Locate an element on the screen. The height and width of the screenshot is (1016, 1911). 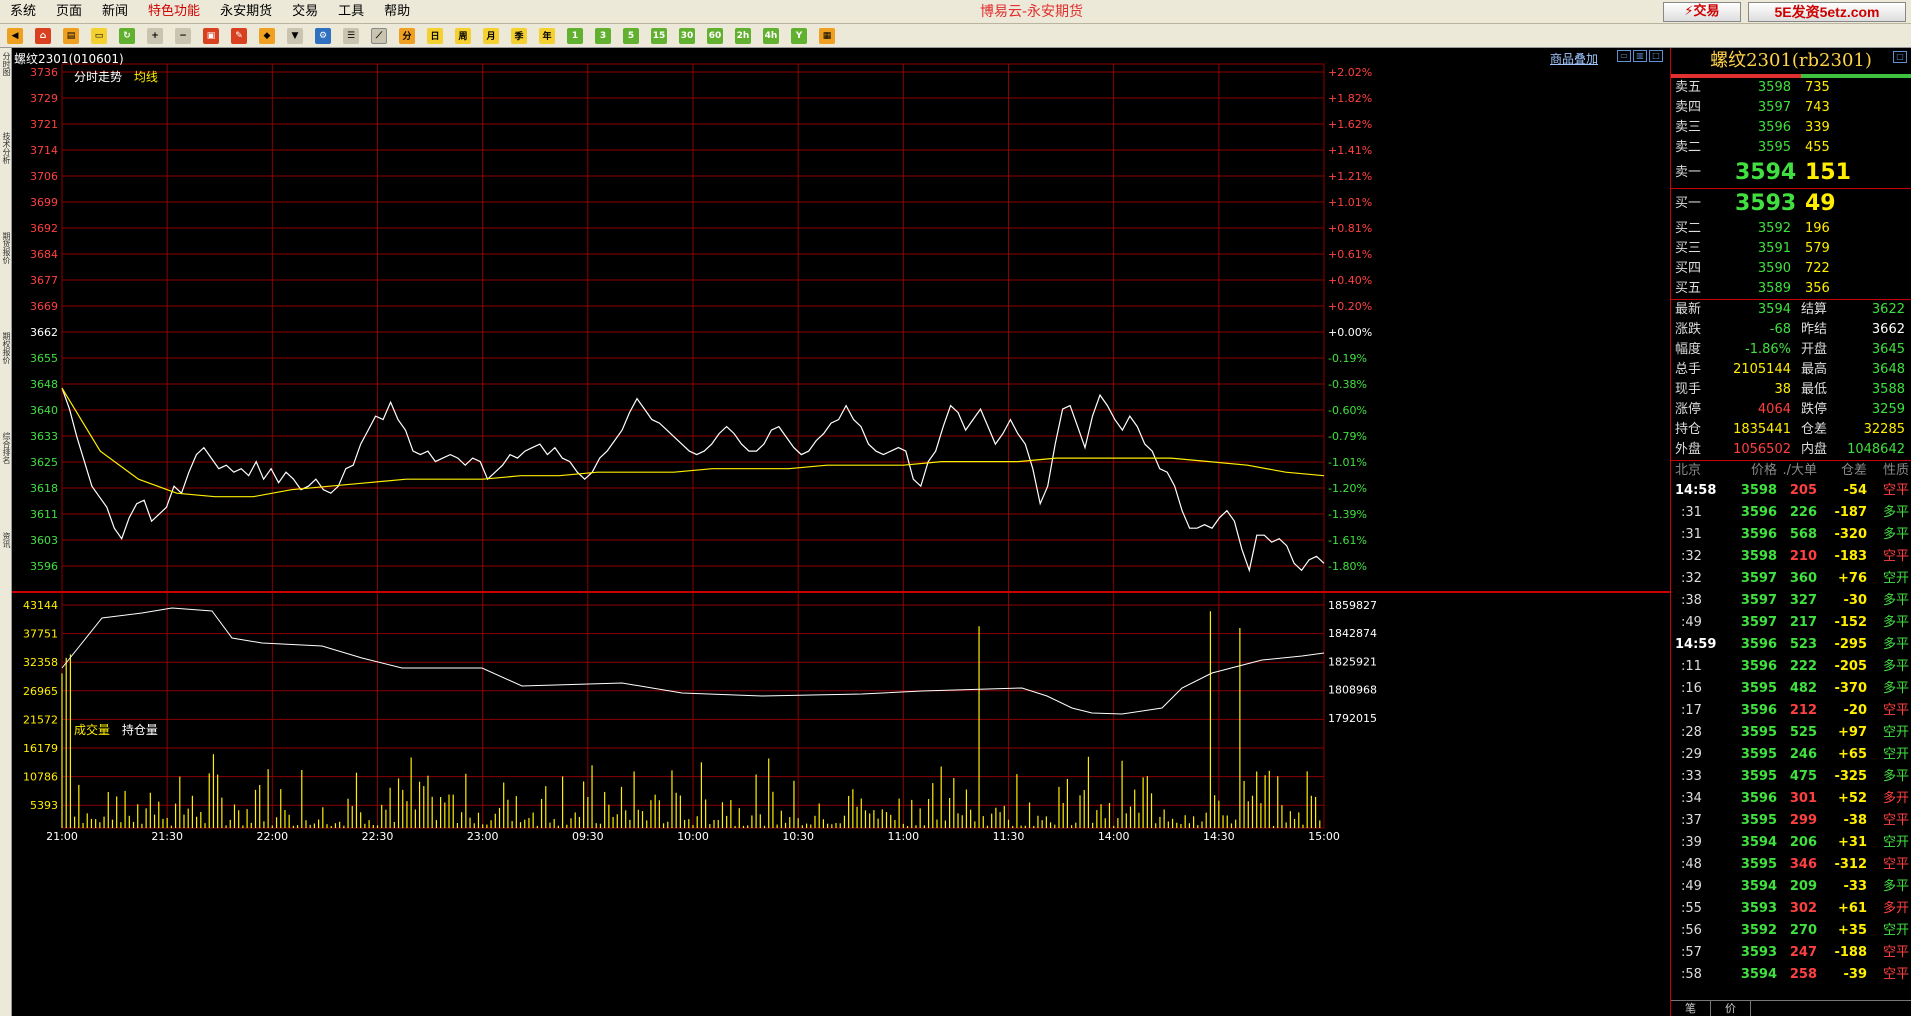
period-season-icon: 季 is located at coordinates (519, 36).